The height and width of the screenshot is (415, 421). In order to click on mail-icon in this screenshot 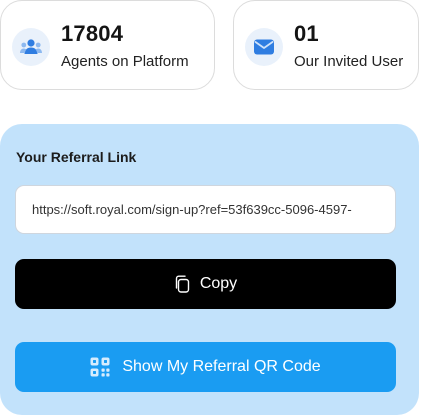, I will do `click(264, 47)`.